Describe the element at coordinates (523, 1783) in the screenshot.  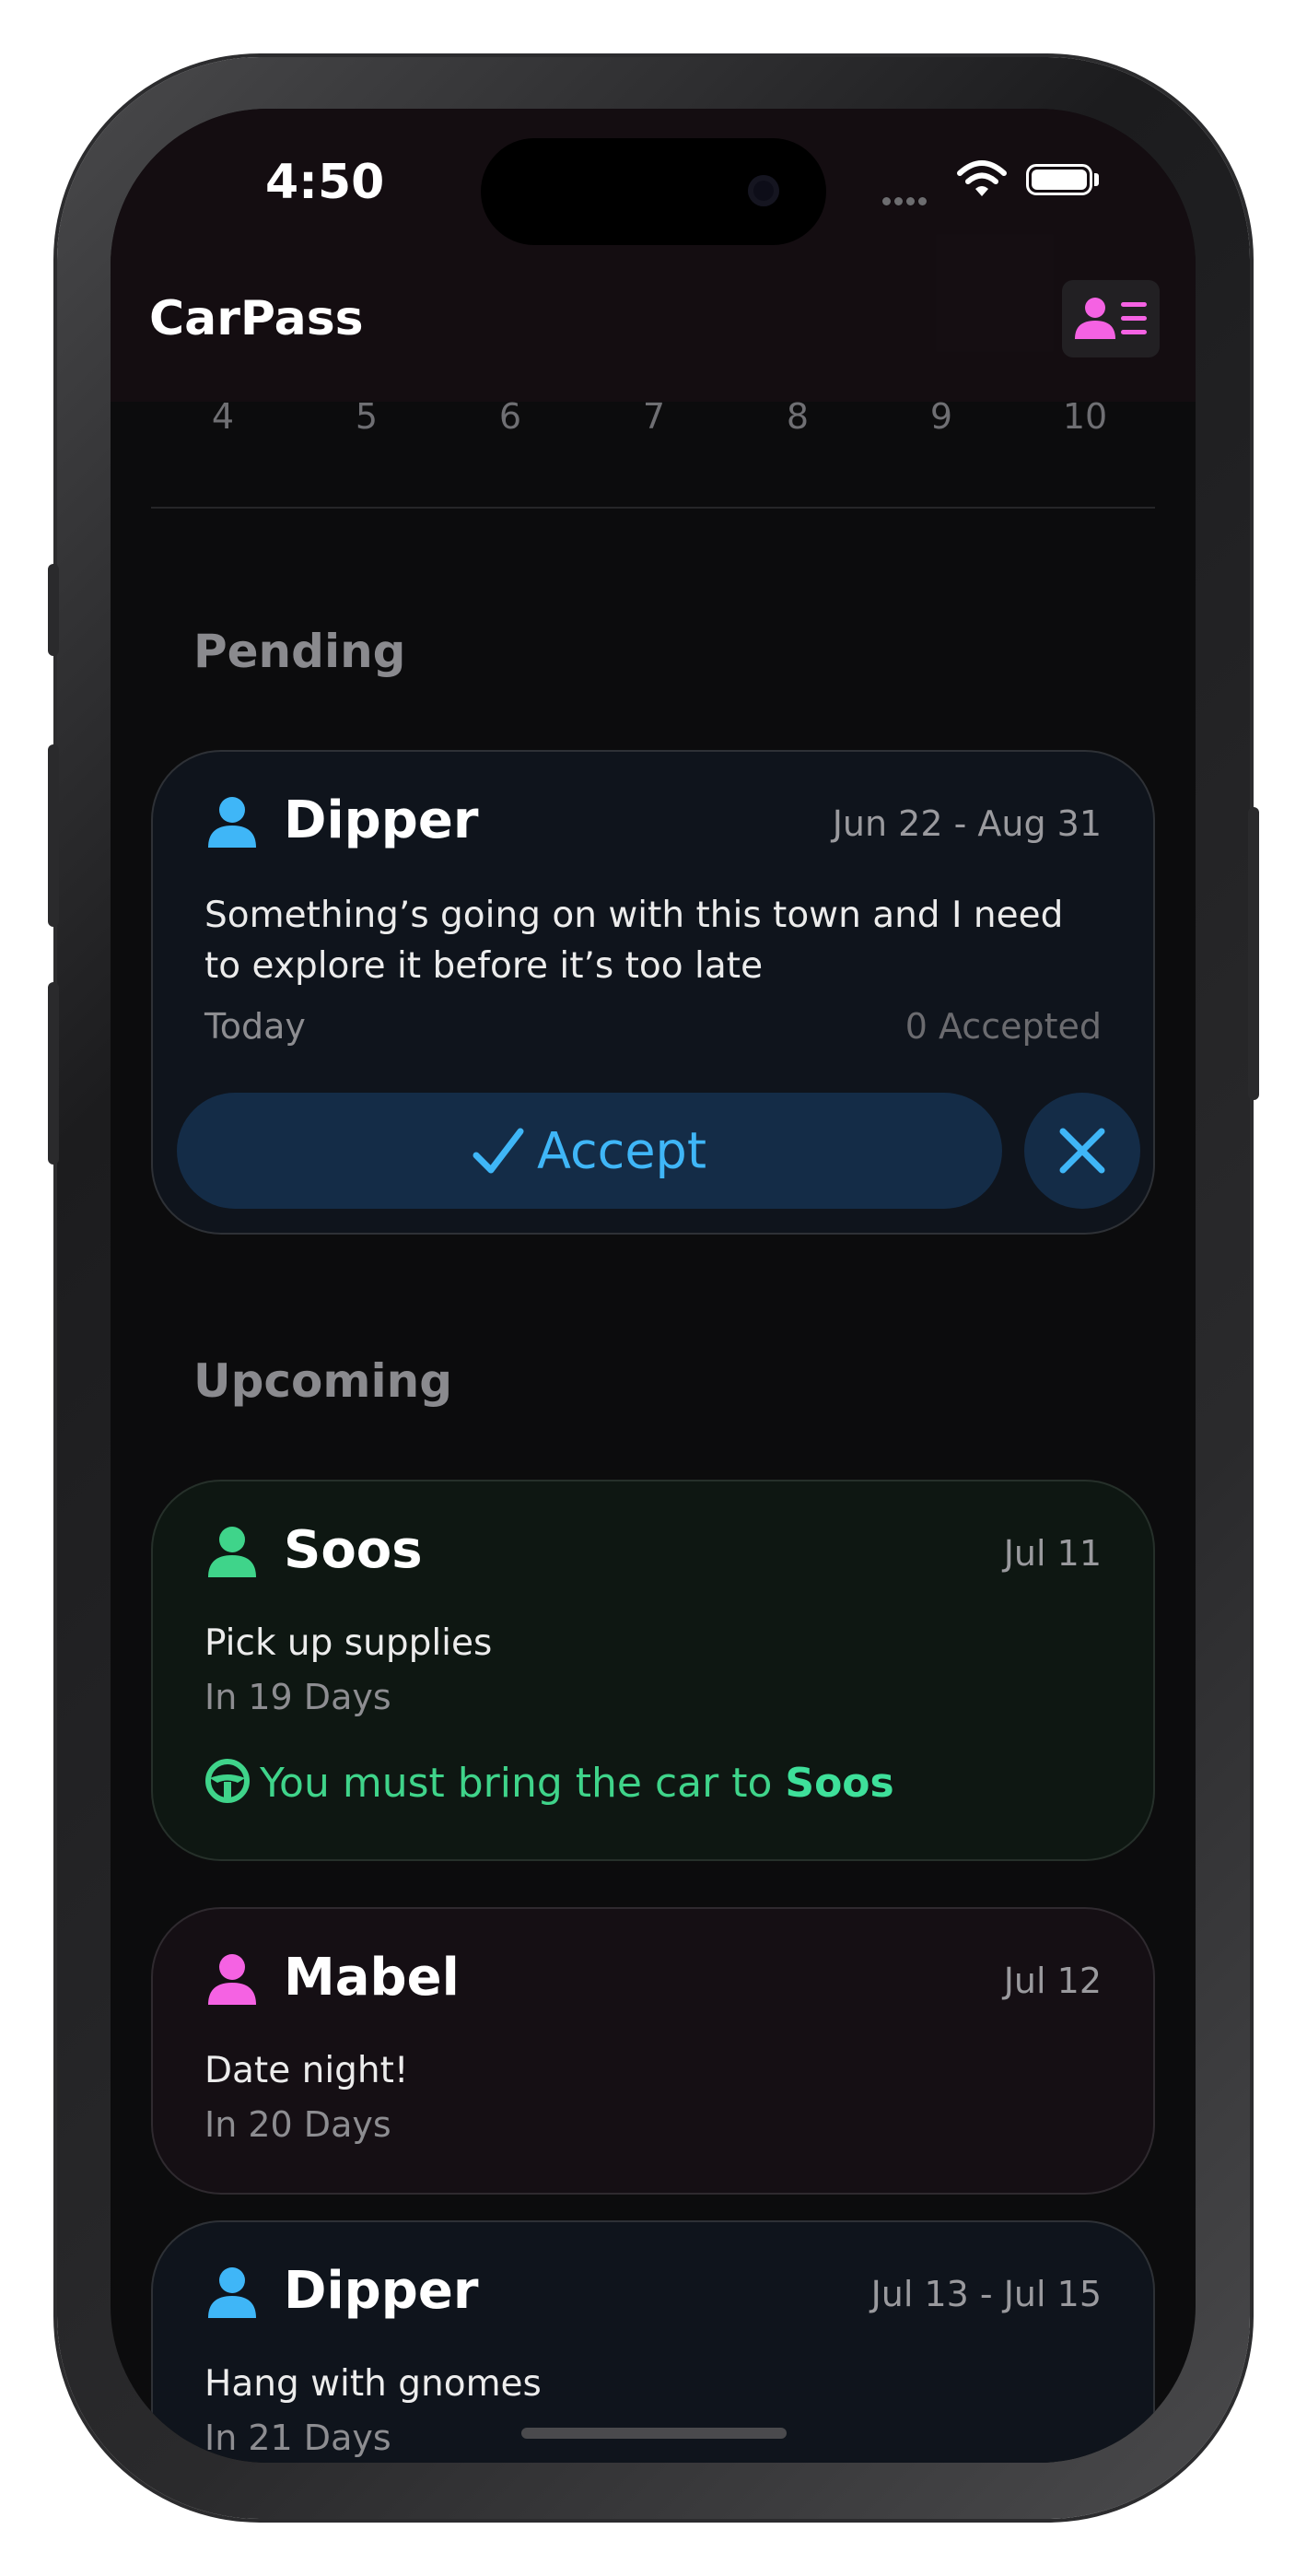
I see `car-notice-prefix: You must bring the car to` at that location.